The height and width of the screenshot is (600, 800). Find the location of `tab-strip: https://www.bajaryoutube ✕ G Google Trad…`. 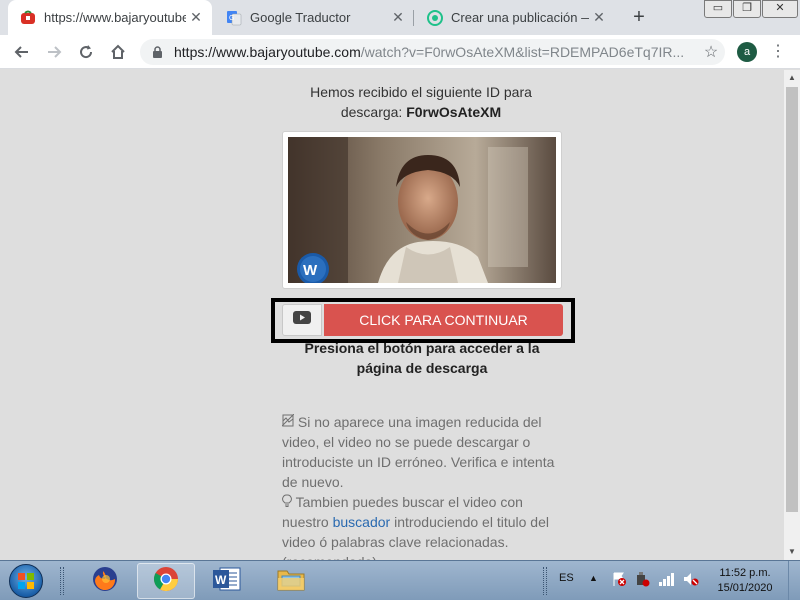

tab-strip: https://www.bajaryoutube ✕ G Google Trad… is located at coordinates (400, 17).